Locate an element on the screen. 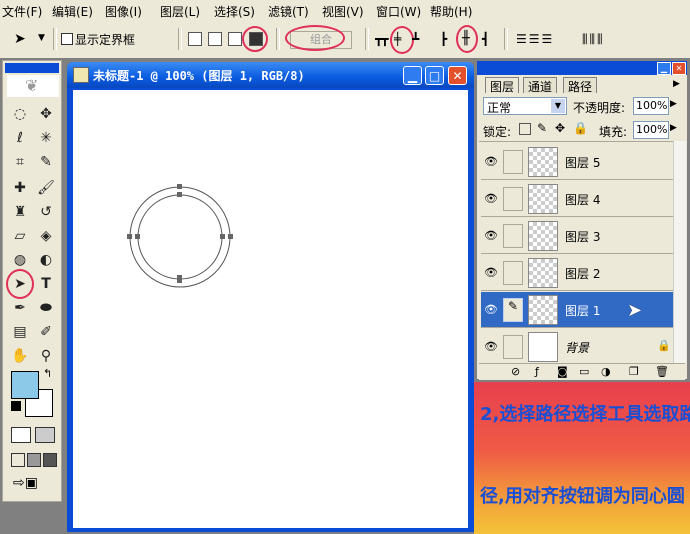 The width and height of the screenshot is (690, 534). align-bottom-icon: ┻ is located at coordinates (415, 39).